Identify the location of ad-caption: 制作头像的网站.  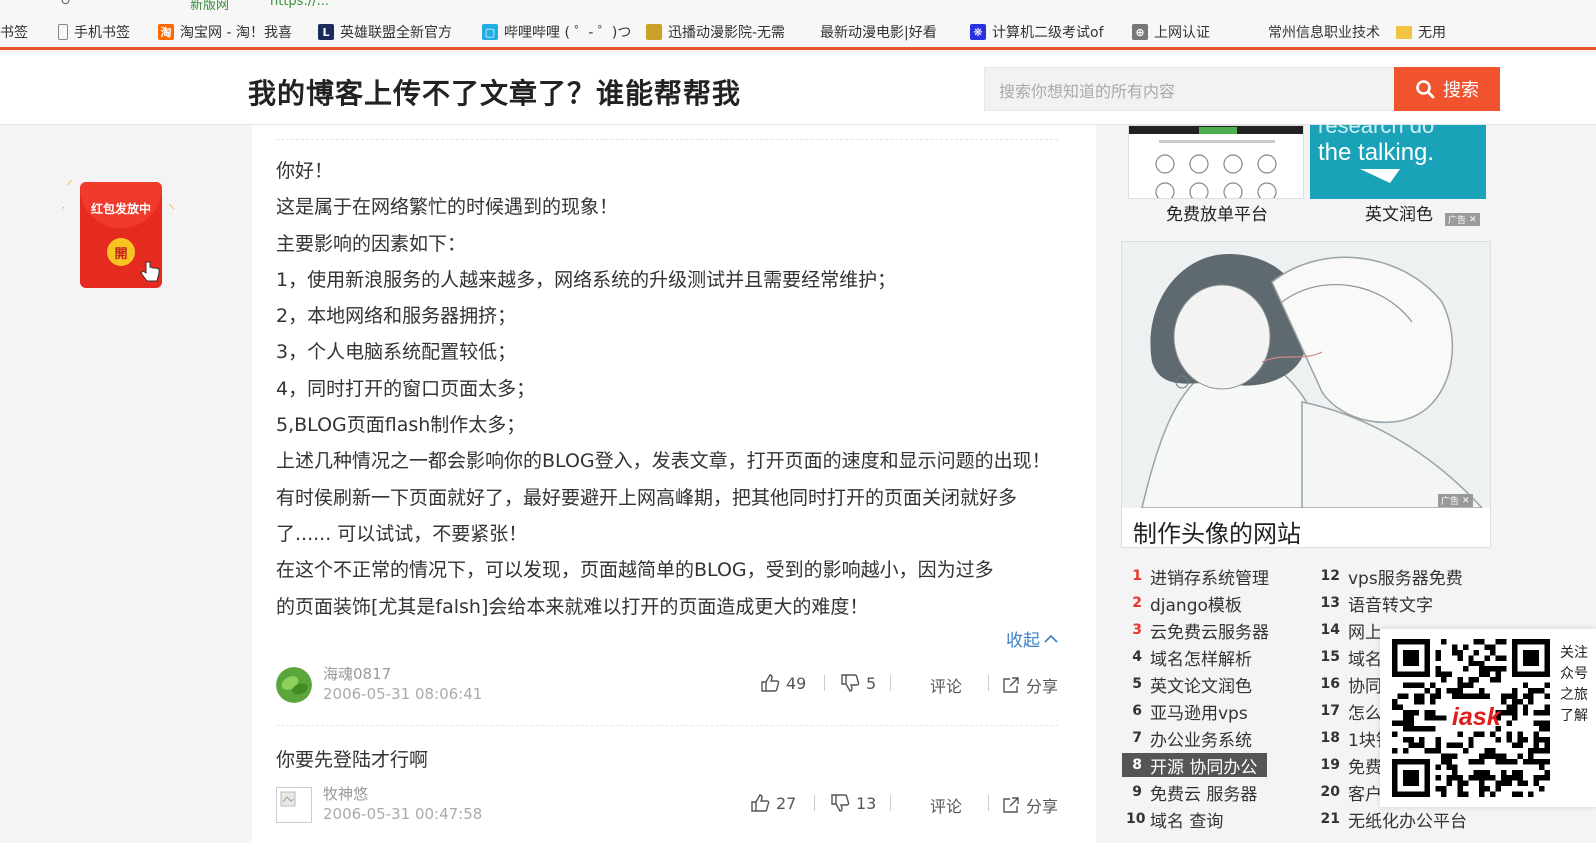
(1217, 531).